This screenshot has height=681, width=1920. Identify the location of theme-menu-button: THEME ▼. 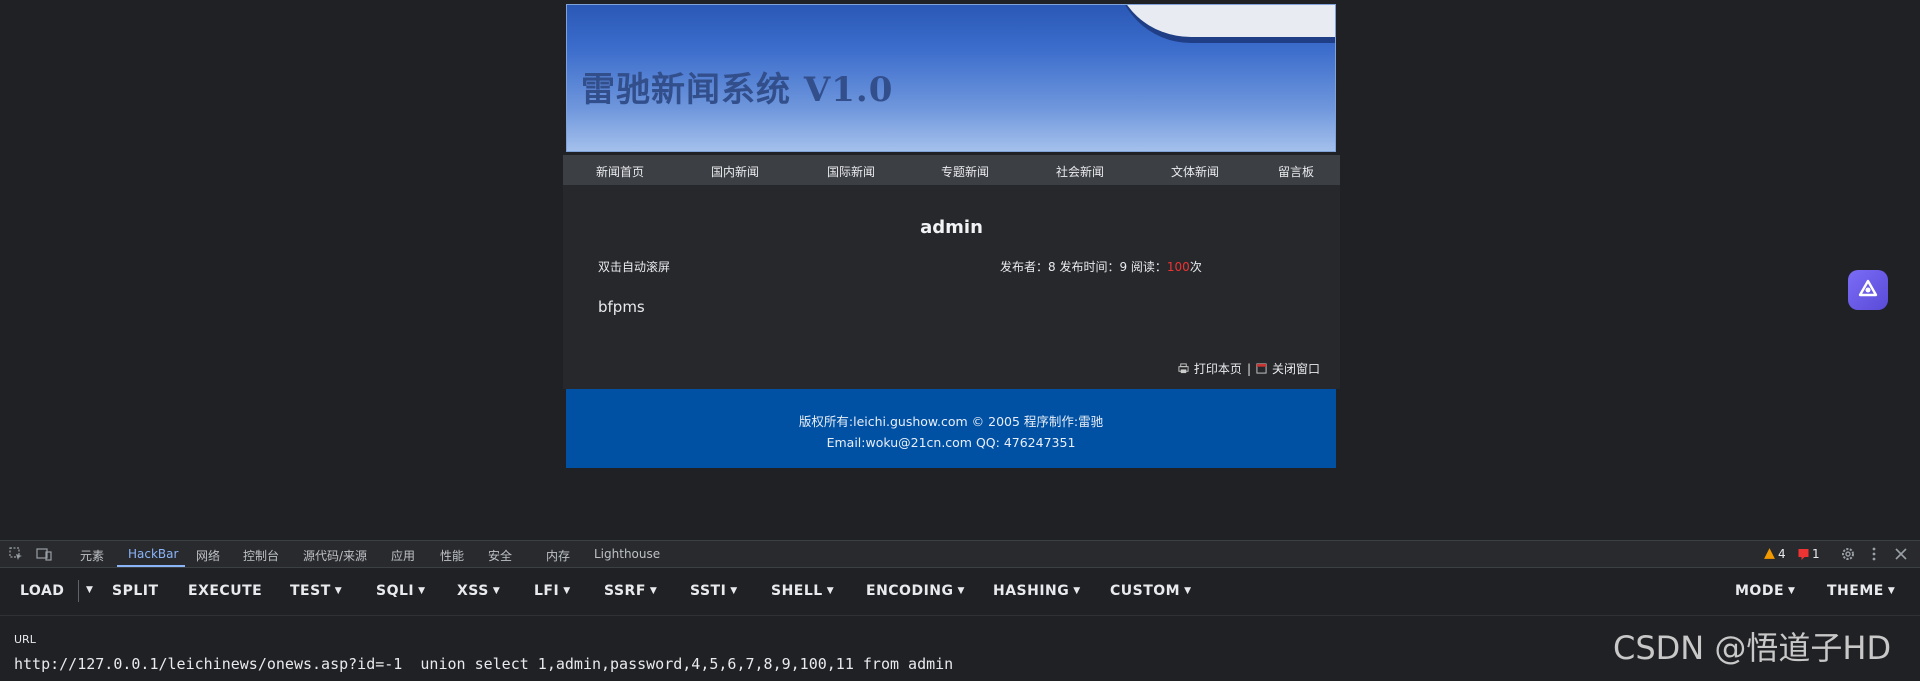
(1861, 591).